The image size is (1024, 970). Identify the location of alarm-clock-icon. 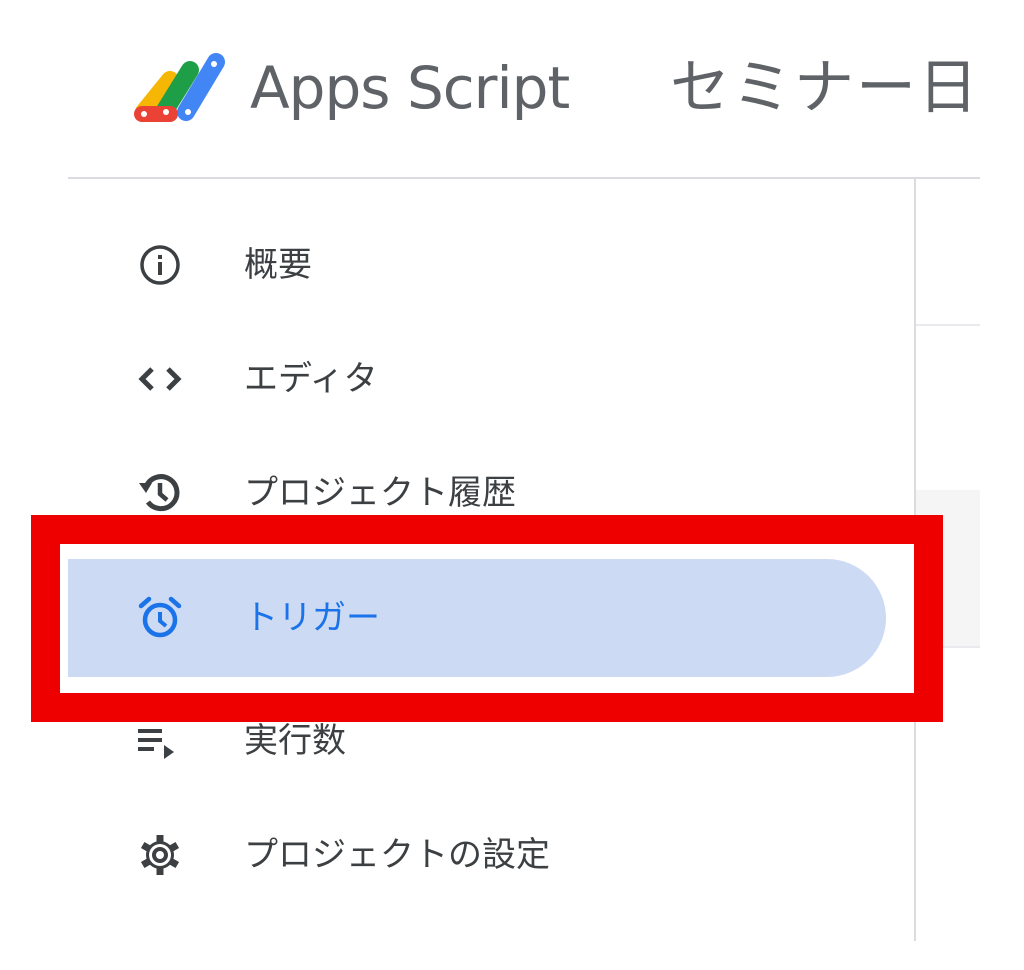
(160, 618).